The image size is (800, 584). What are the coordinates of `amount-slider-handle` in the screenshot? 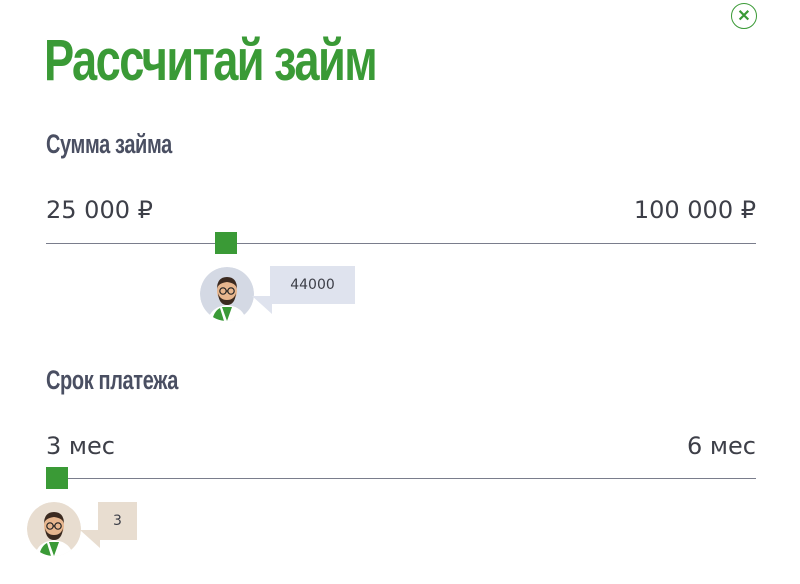 It's located at (225, 243).